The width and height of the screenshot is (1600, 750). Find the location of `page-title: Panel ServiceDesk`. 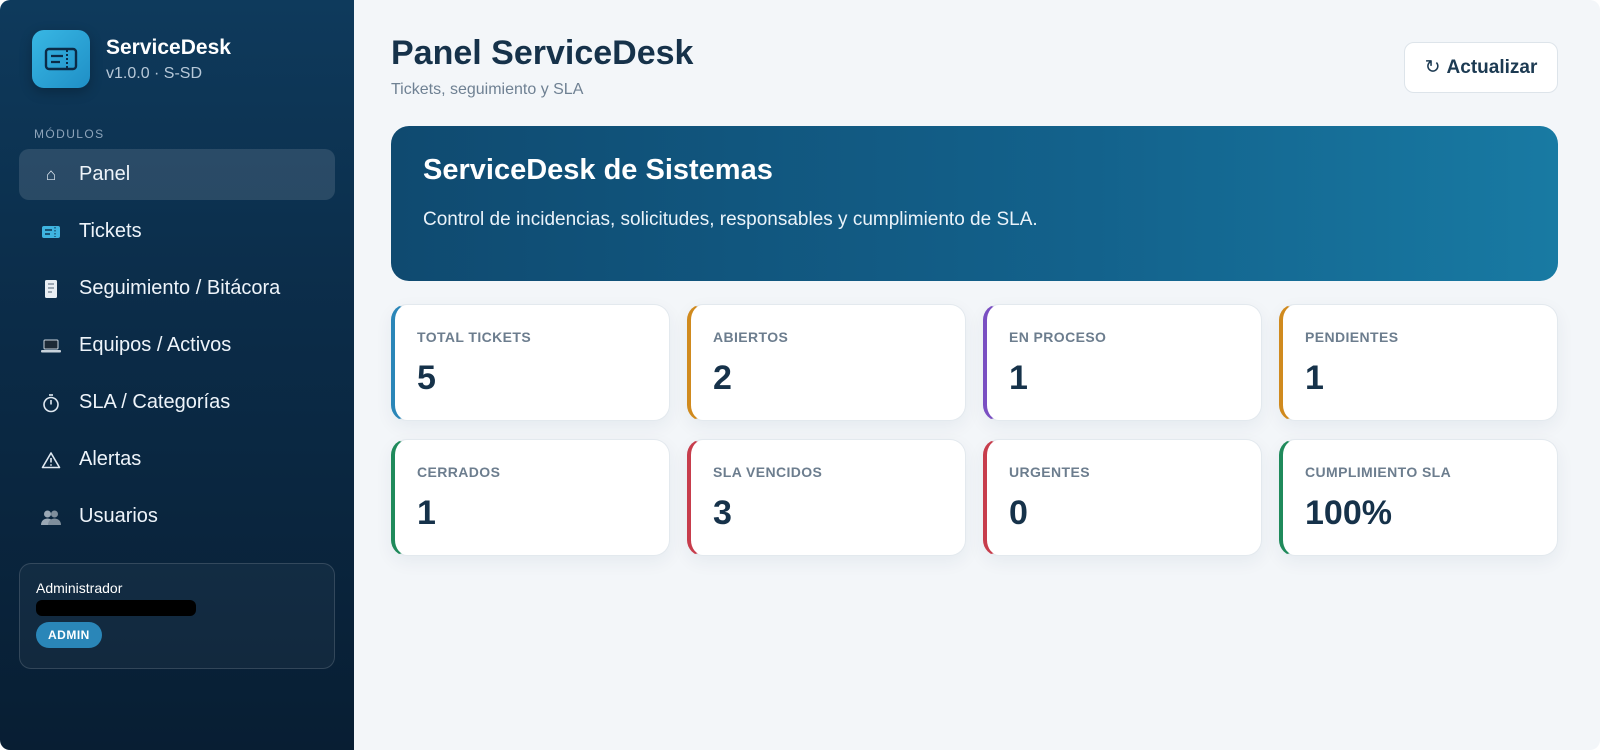

page-title: Panel ServiceDesk is located at coordinates (542, 53).